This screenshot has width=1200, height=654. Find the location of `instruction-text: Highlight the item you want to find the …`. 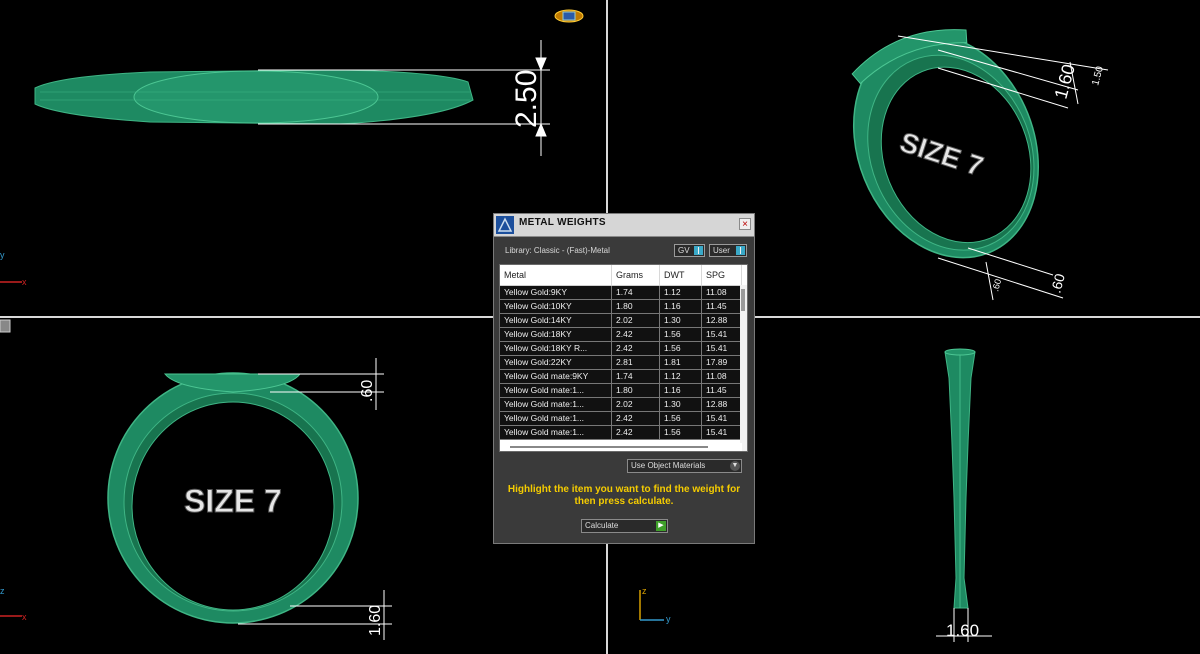

instruction-text: Highlight the item you want to find the … is located at coordinates (624, 495).